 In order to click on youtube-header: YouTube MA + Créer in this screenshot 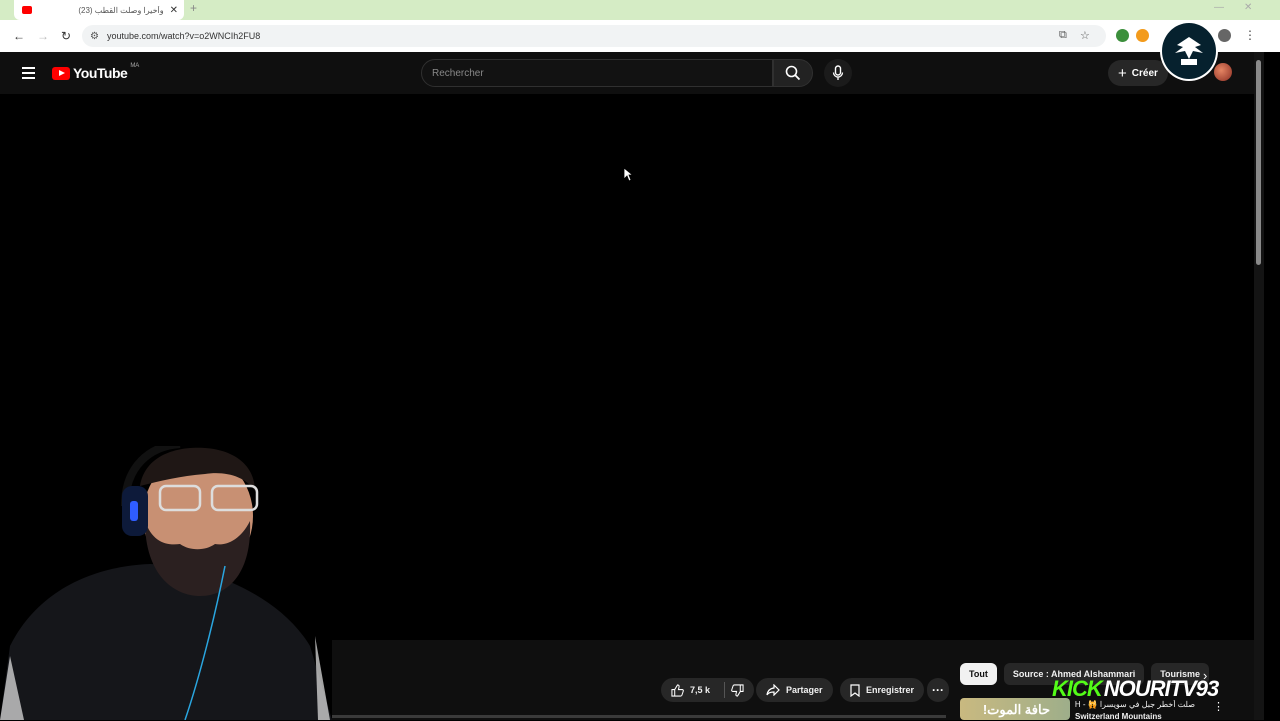, I will do `click(627, 73)`.